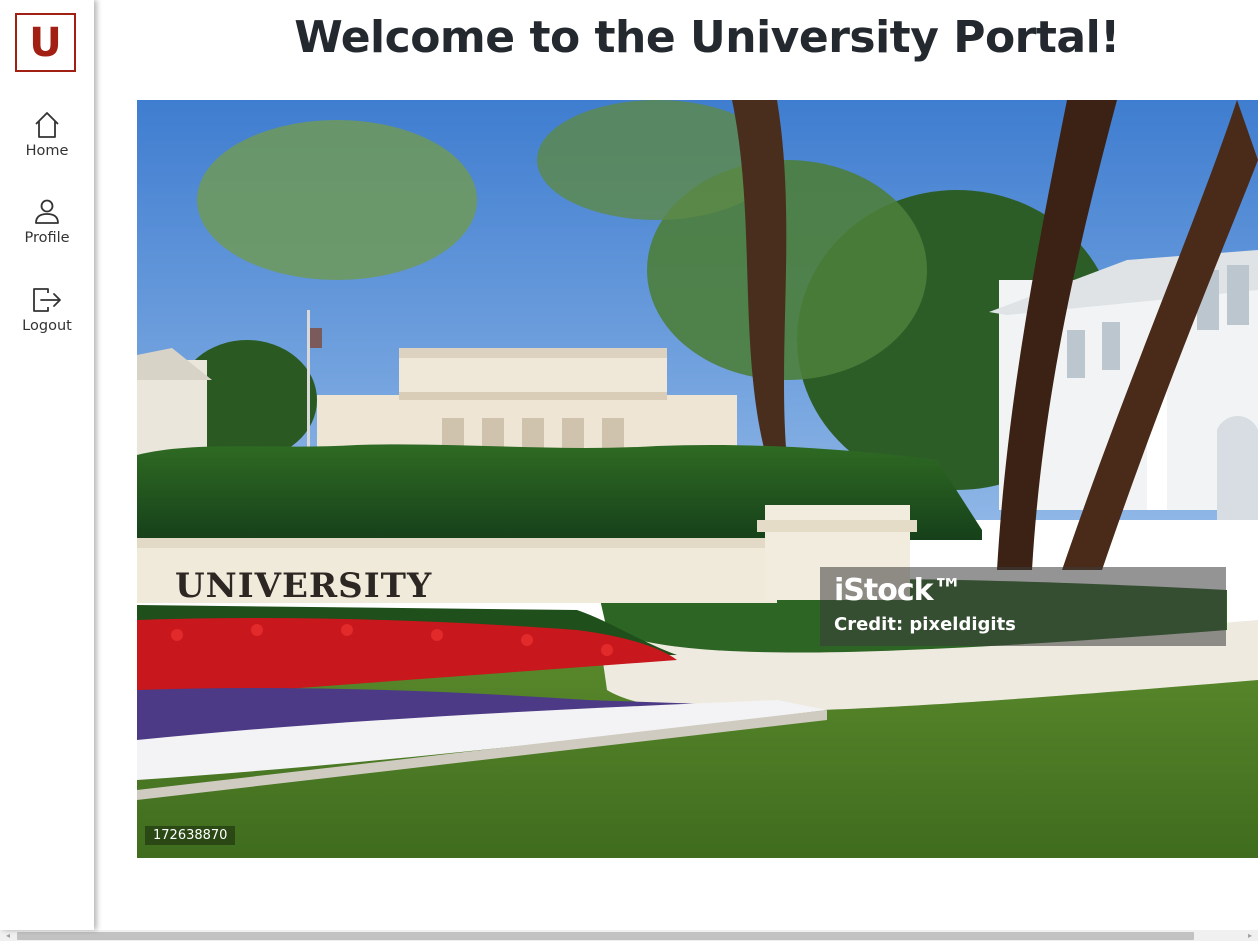  What do you see at coordinates (1023, 606) in the screenshot?
I see `istock-watermark: iStock™ Credit: pixeldigits` at bounding box center [1023, 606].